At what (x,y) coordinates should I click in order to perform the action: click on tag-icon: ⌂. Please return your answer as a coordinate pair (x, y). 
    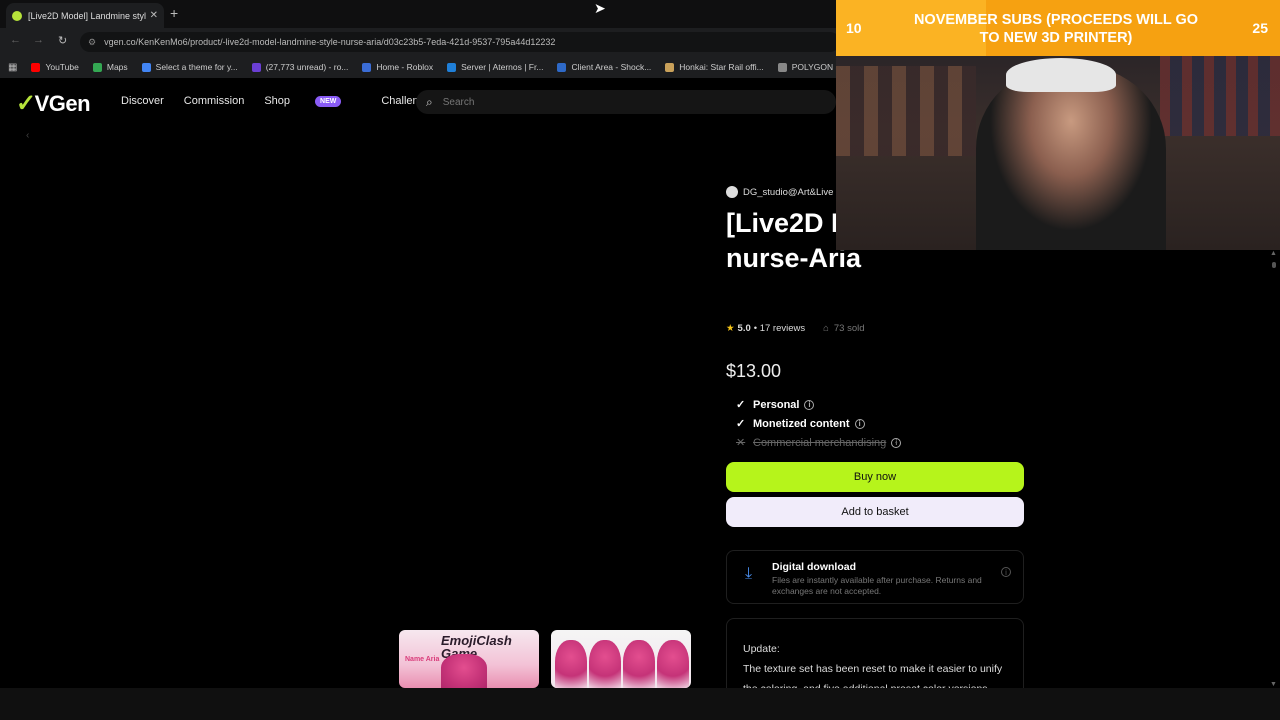
    Looking at the image, I should click on (826, 328).